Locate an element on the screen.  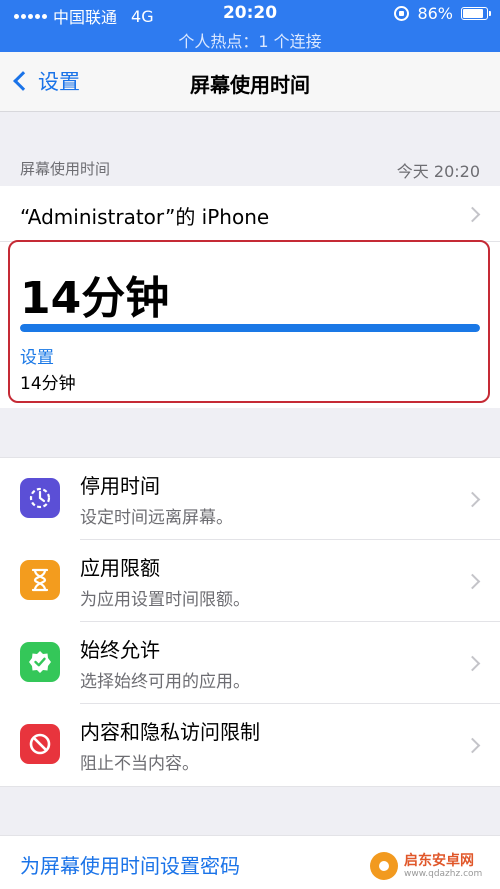
usage-date: 今天 20:20 is located at coordinates (438, 171).